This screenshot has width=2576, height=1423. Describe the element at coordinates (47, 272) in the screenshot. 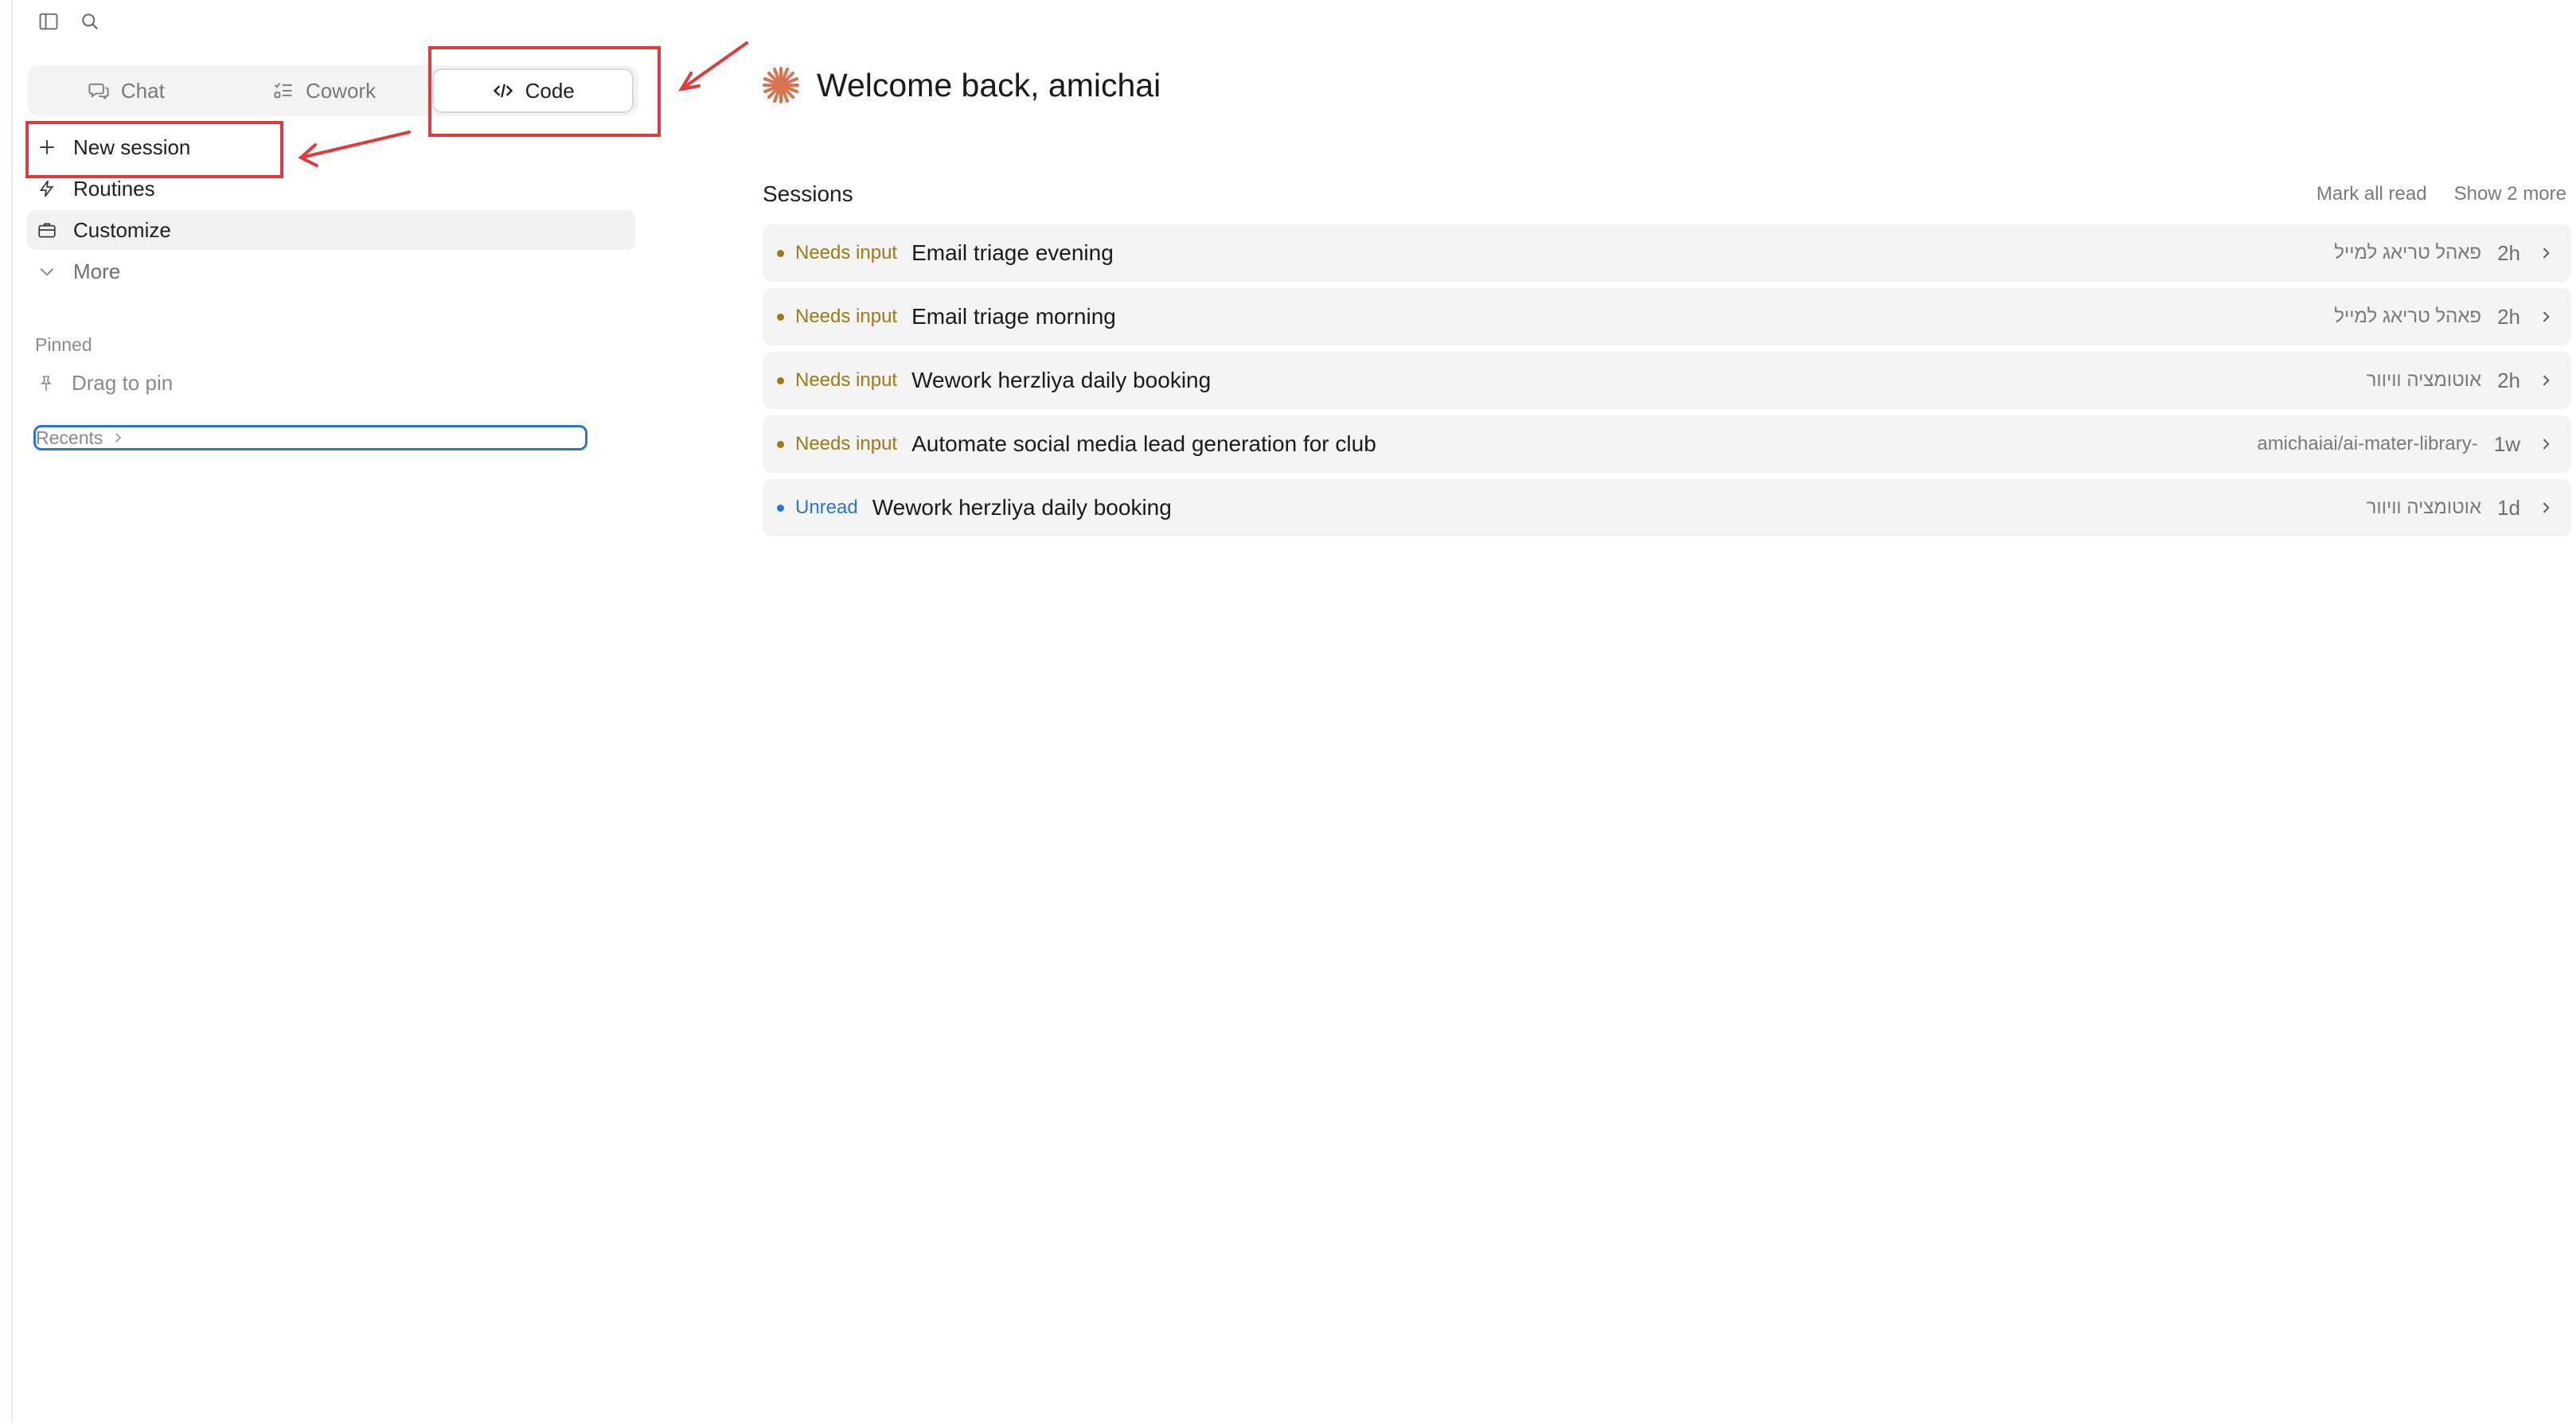

I see `chevron-down-icon` at that location.